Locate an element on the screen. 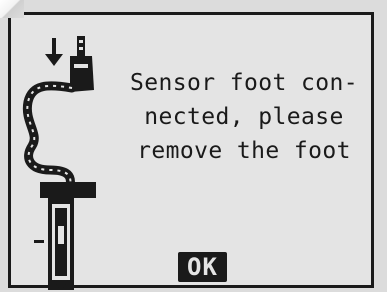 Image resolution: width=387 pixels, height=292 pixels. down-arrow-icon is located at coordinates (54, 52).